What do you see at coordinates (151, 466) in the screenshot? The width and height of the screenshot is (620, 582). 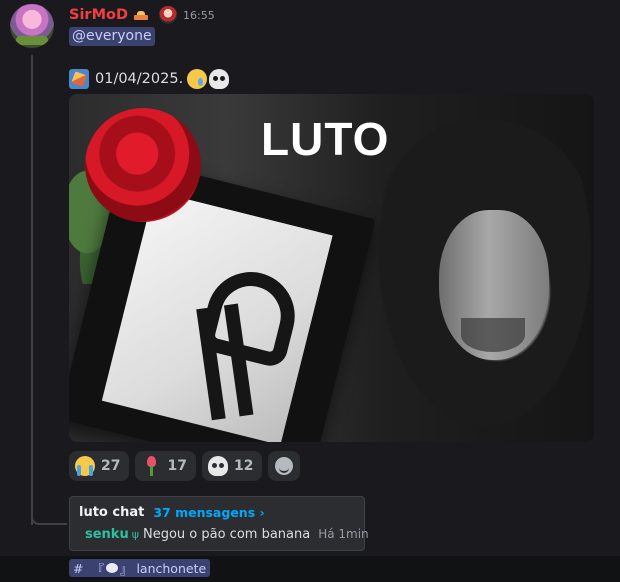 I see `tulip-icon` at bounding box center [151, 466].